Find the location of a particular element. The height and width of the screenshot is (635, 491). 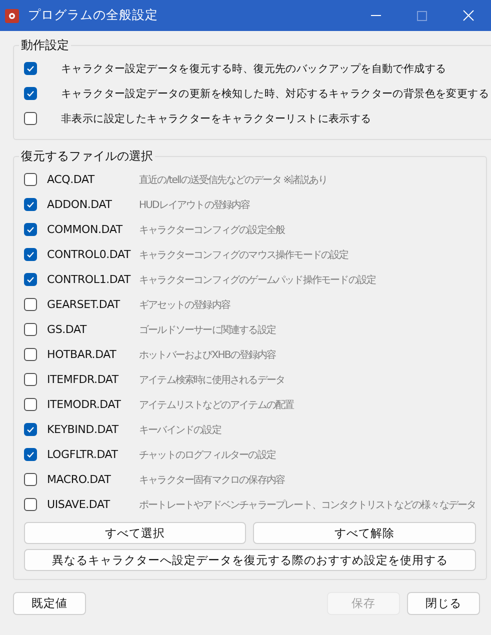

file-name: KEYBIND.DAT is located at coordinates (83, 429).